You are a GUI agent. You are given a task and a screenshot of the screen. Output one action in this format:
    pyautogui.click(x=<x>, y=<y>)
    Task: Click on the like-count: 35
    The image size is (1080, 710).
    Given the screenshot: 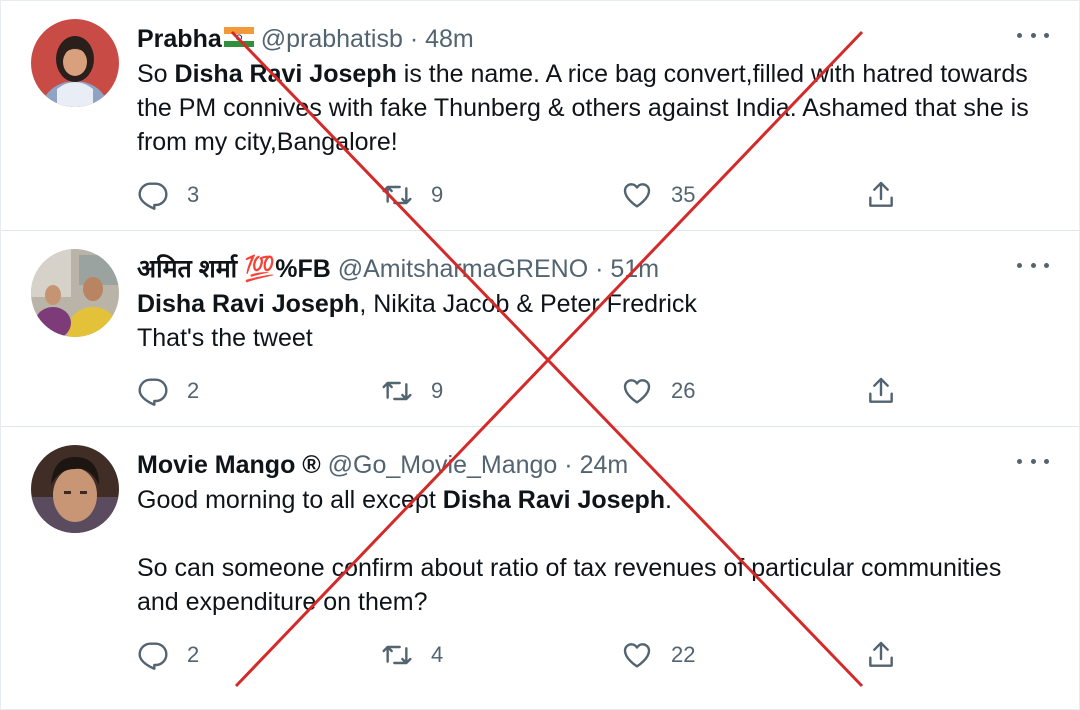 What is the action you would take?
    pyautogui.click(x=683, y=194)
    